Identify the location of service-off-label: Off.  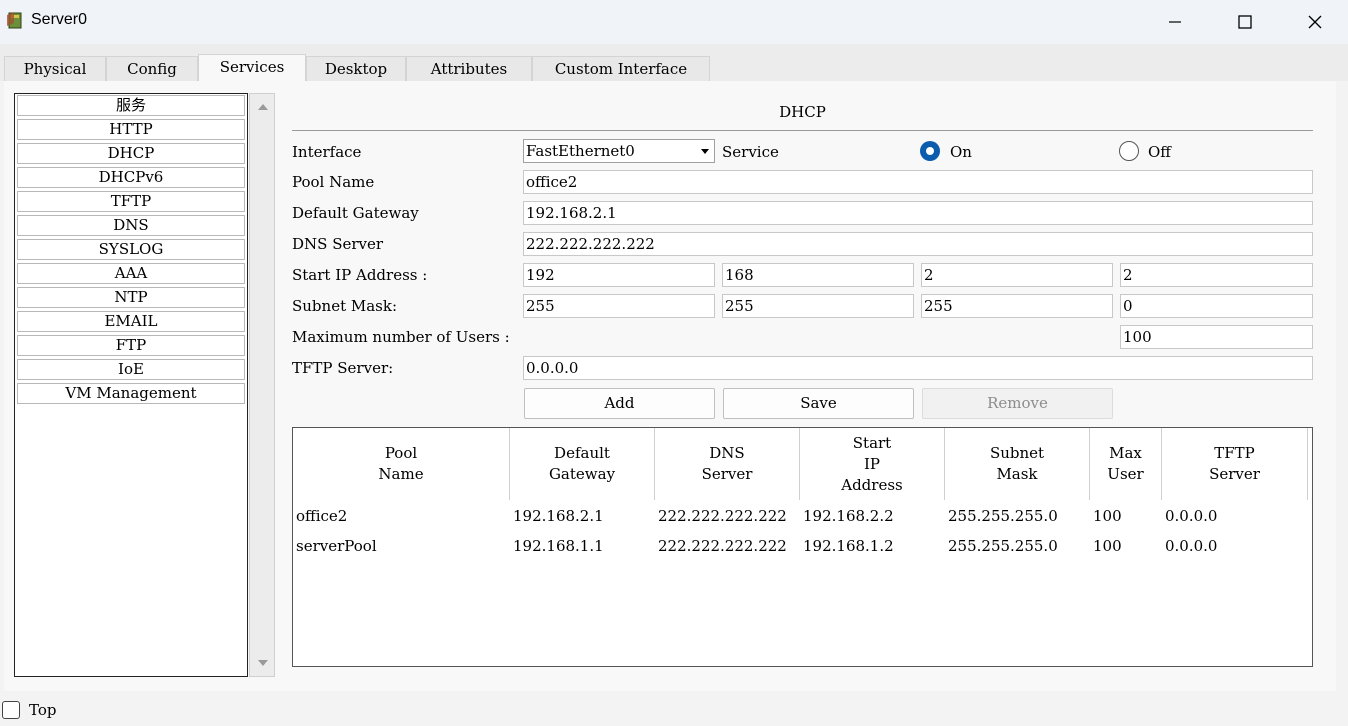
(1159, 152).